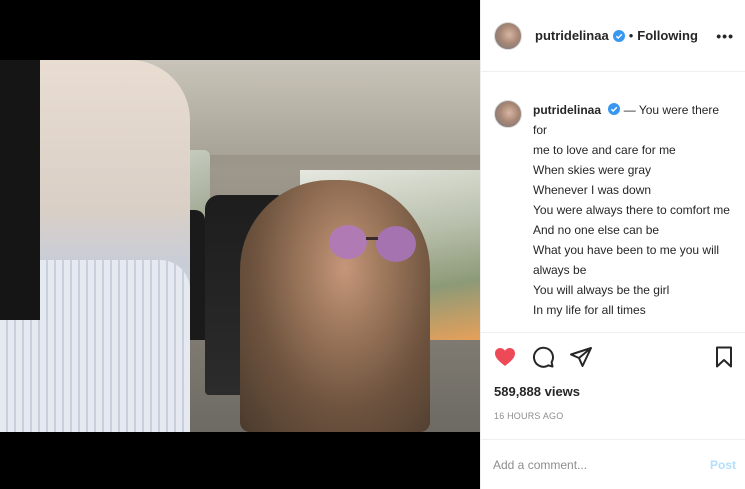 Image resolution: width=745 pixels, height=489 pixels. I want to click on action-icons, so click(543, 357).